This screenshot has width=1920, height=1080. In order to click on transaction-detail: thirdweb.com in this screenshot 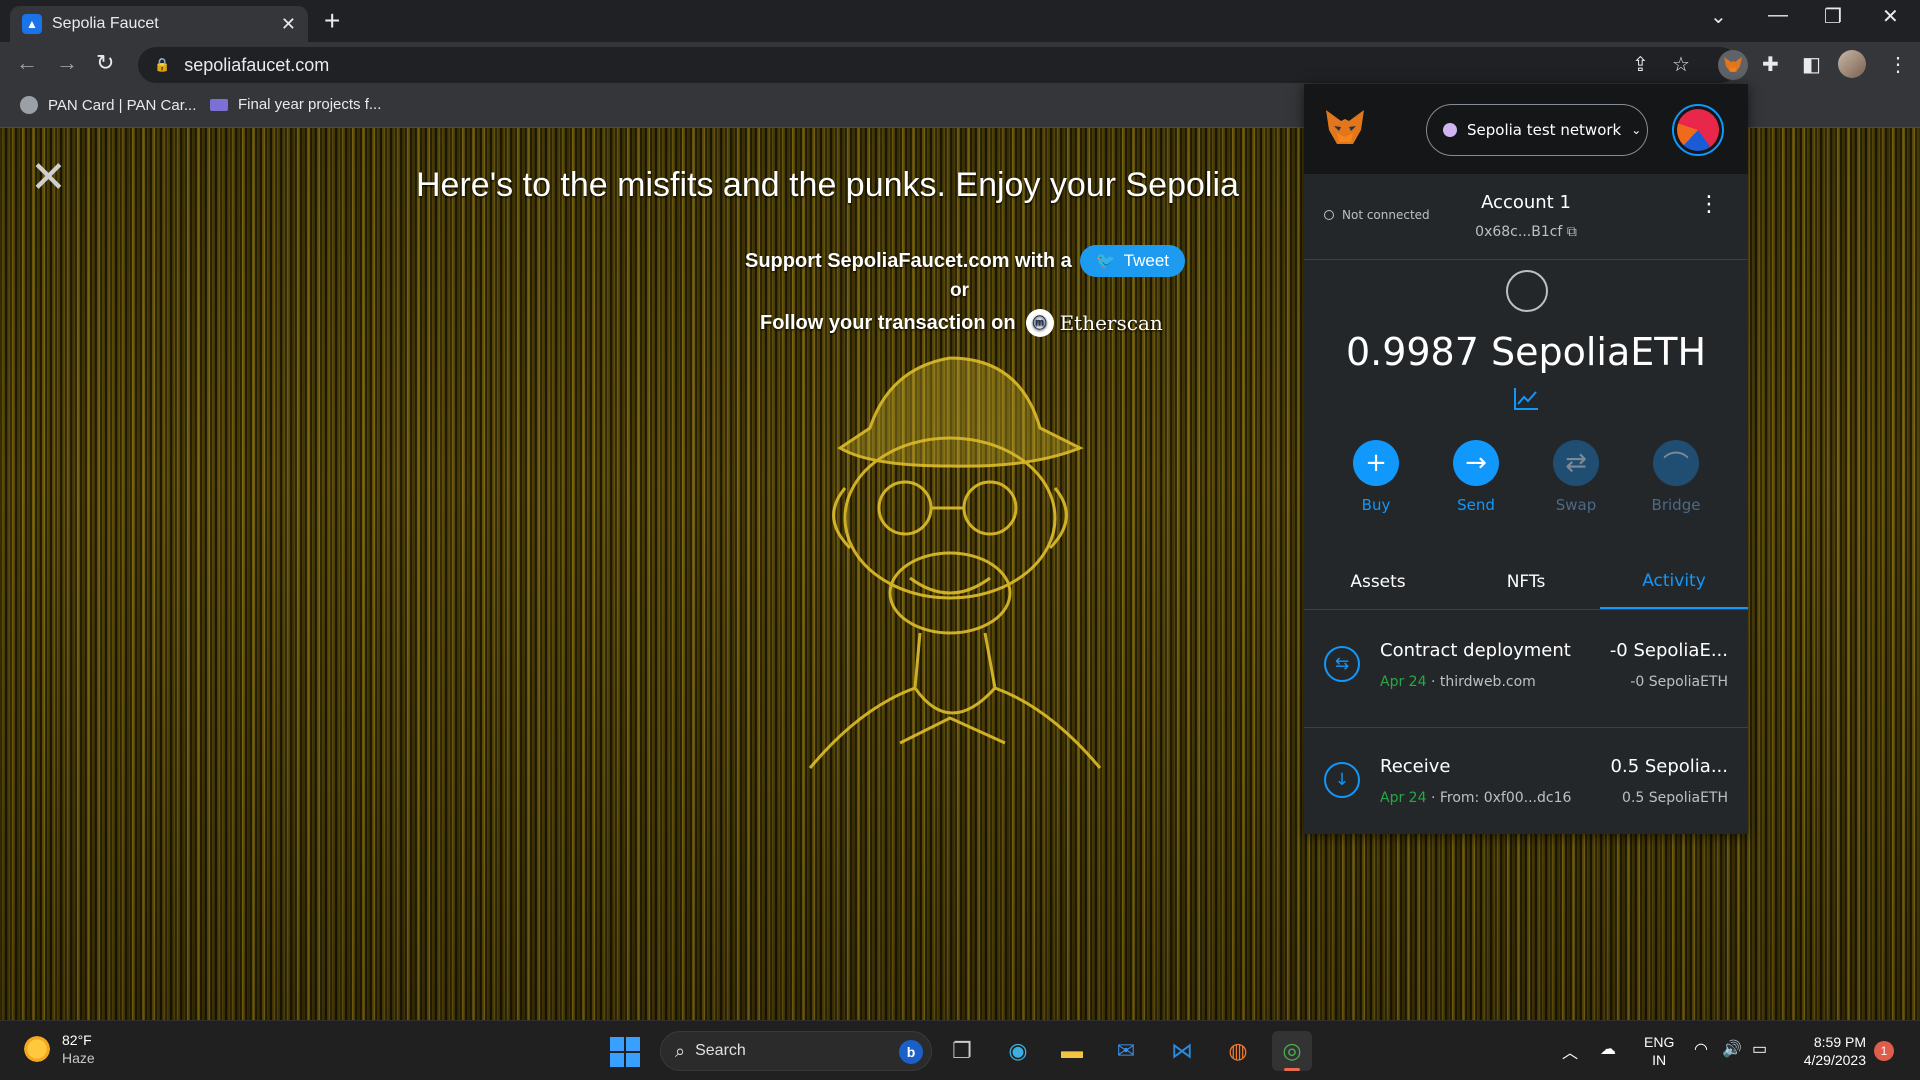, I will do `click(1487, 682)`.